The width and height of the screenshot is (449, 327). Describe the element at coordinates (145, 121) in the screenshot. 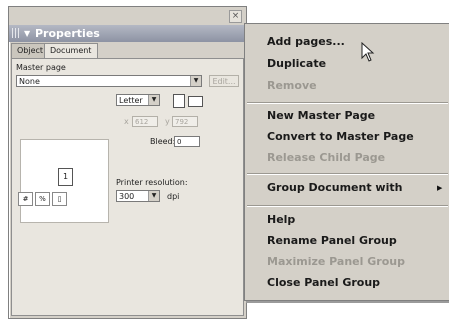

I see `width-field: 612` at that location.